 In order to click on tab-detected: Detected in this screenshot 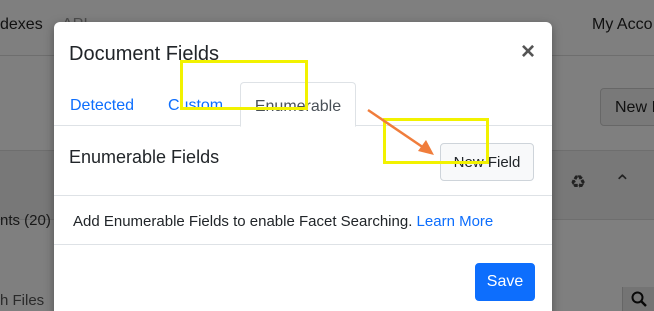, I will do `click(102, 104)`.